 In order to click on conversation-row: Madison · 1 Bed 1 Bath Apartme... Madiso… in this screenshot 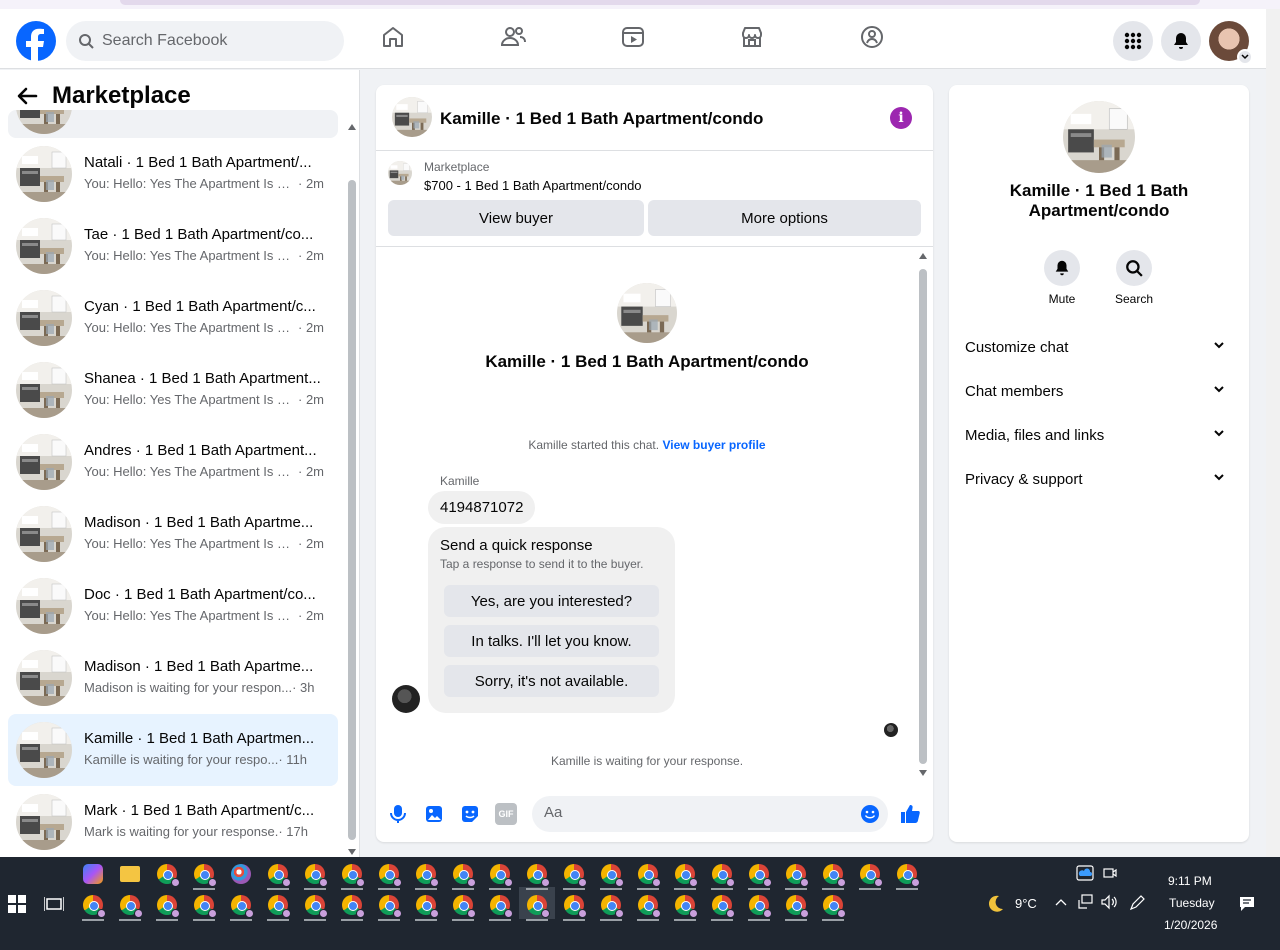, I will do `click(173, 678)`.